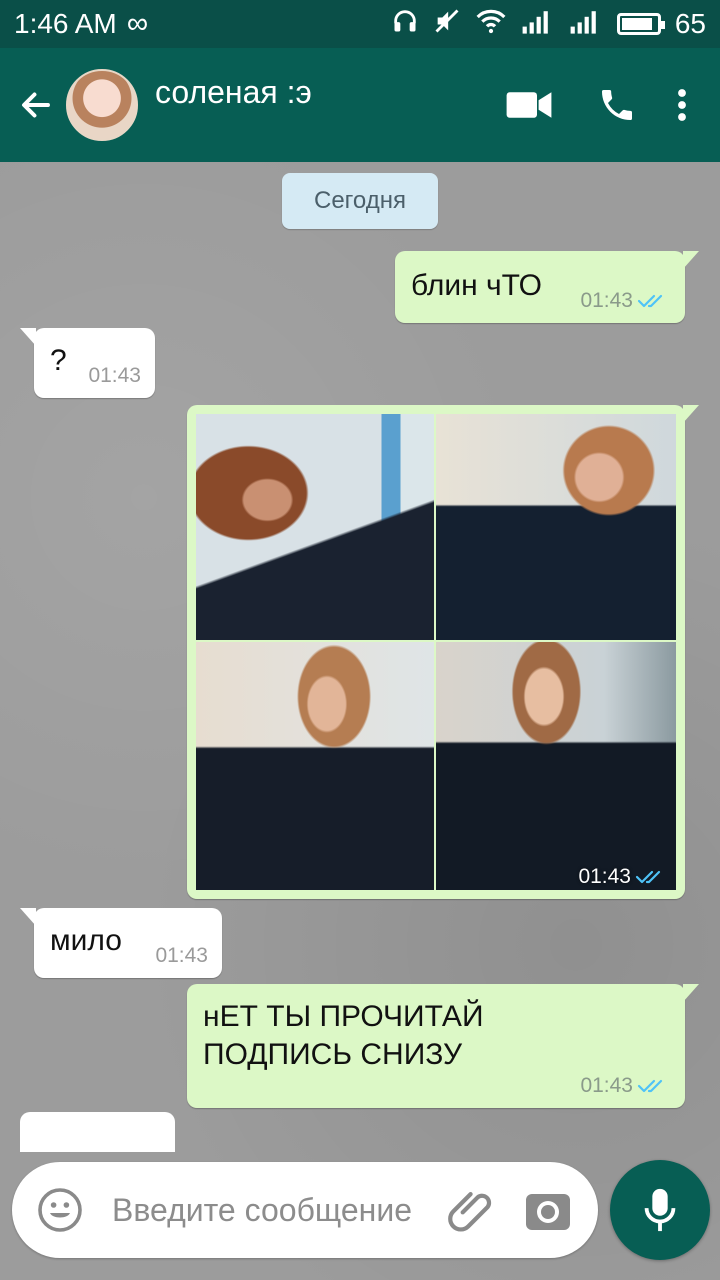  Describe the element at coordinates (476, 285) in the screenshot. I see `message-text: блин чТО` at that location.